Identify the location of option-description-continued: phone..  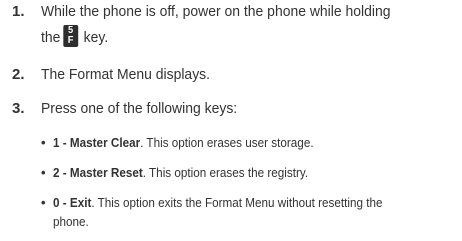
(71, 221).